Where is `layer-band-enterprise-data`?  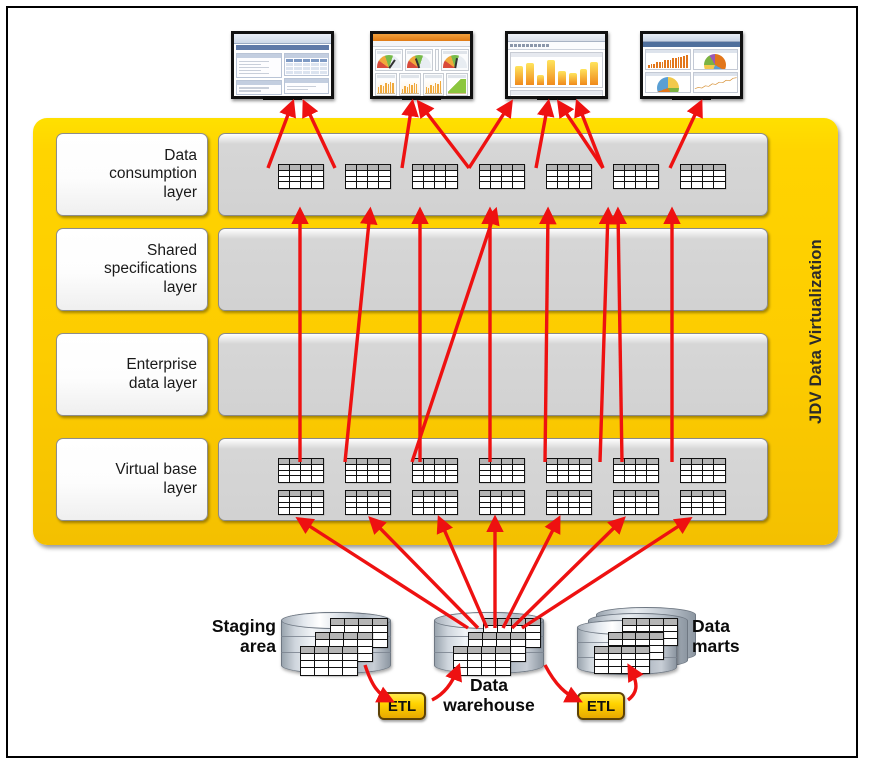
layer-band-enterprise-data is located at coordinates (493, 374).